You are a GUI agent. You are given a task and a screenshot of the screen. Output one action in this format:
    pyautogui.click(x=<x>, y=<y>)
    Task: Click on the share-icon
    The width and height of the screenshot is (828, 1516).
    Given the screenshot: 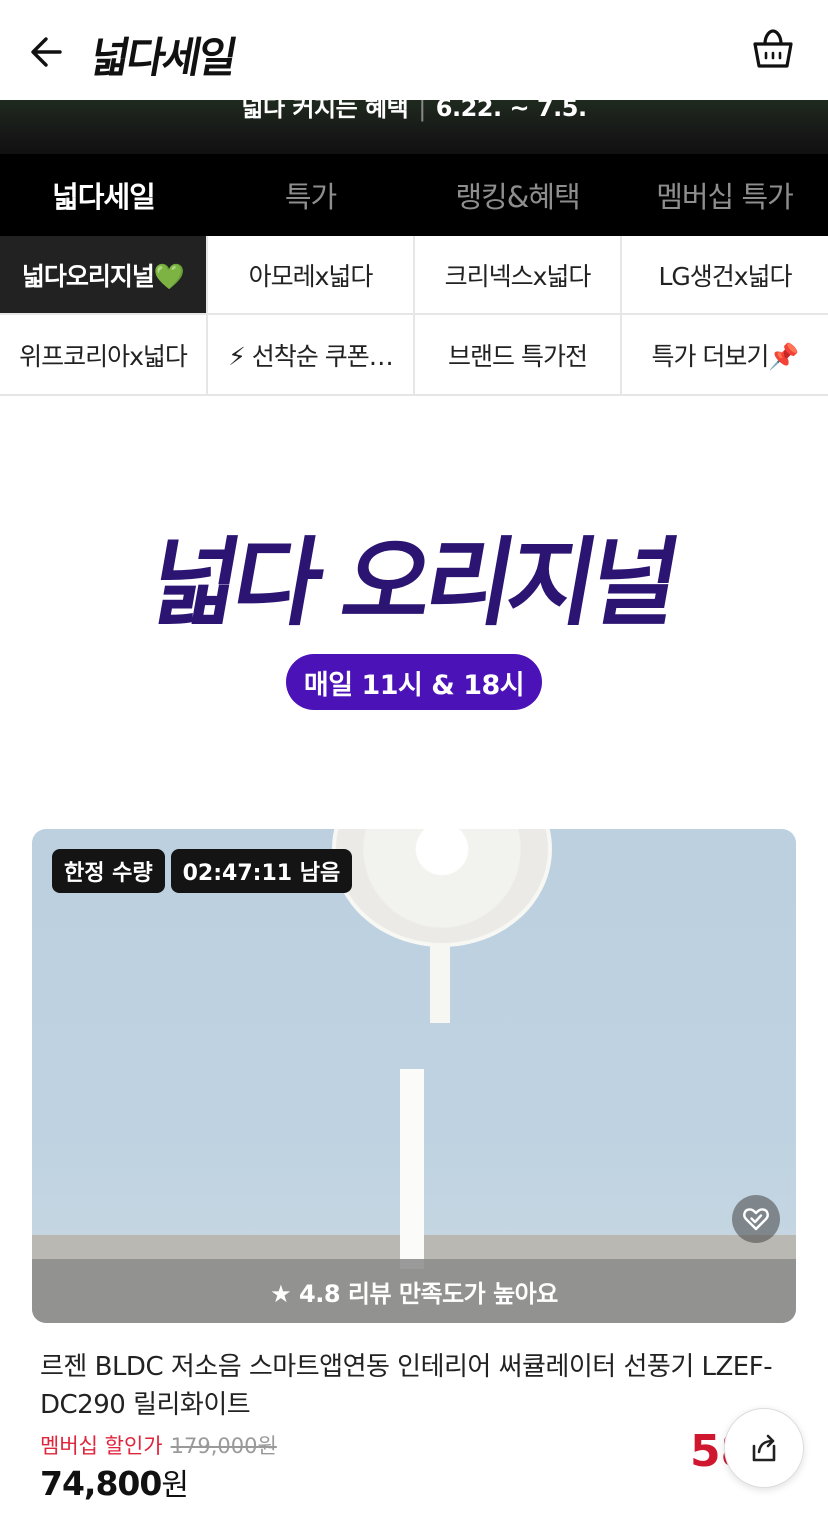 What is the action you would take?
    pyautogui.click(x=764, y=1448)
    